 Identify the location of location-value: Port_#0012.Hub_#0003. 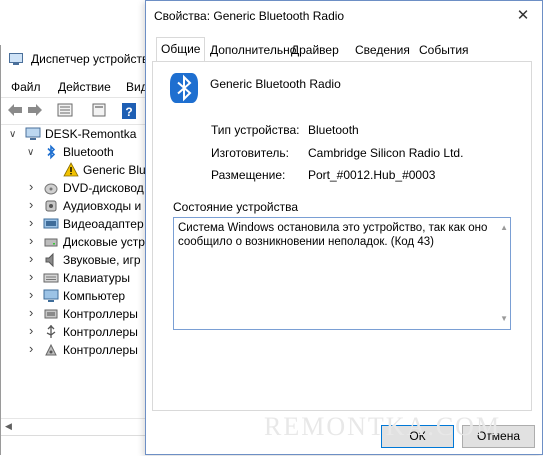
(372, 175).